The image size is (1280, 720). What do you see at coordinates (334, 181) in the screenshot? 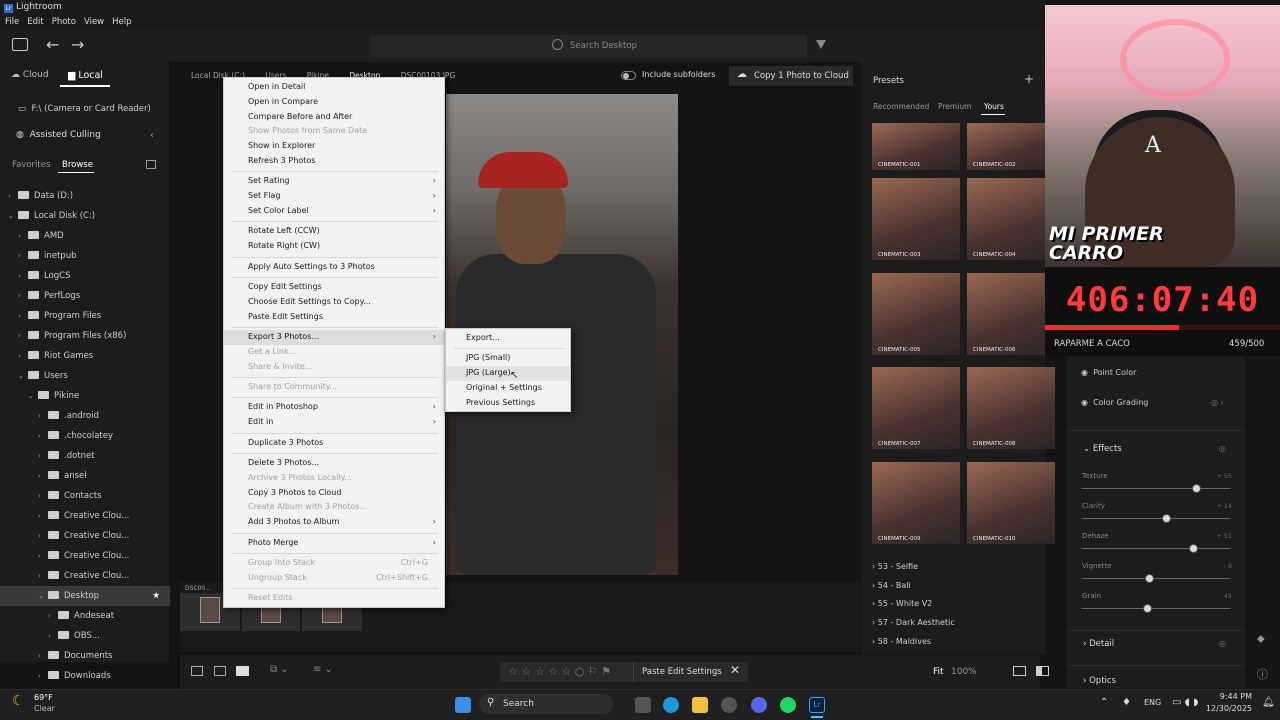
I see `context-menu-item: Set Rating ›` at bounding box center [334, 181].